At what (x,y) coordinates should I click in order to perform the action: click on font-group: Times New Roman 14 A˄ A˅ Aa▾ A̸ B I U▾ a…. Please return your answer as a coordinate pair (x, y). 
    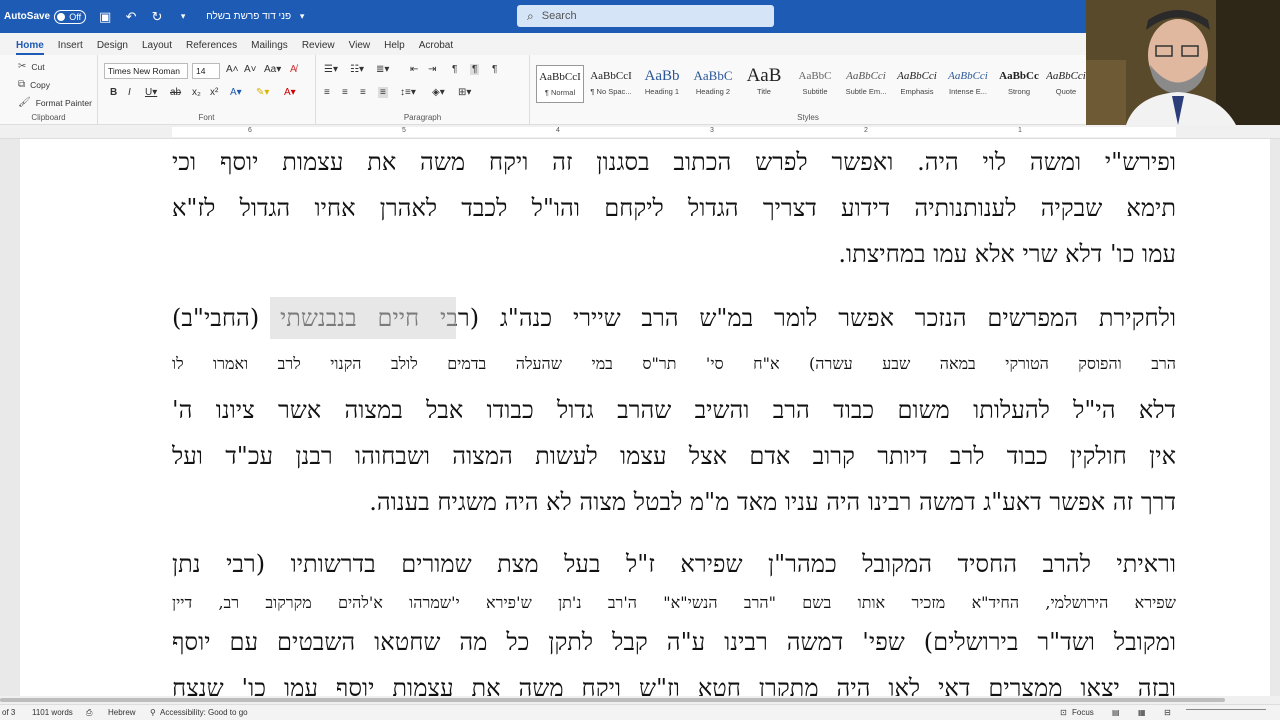
    Looking at the image, I should click on (207, 90).